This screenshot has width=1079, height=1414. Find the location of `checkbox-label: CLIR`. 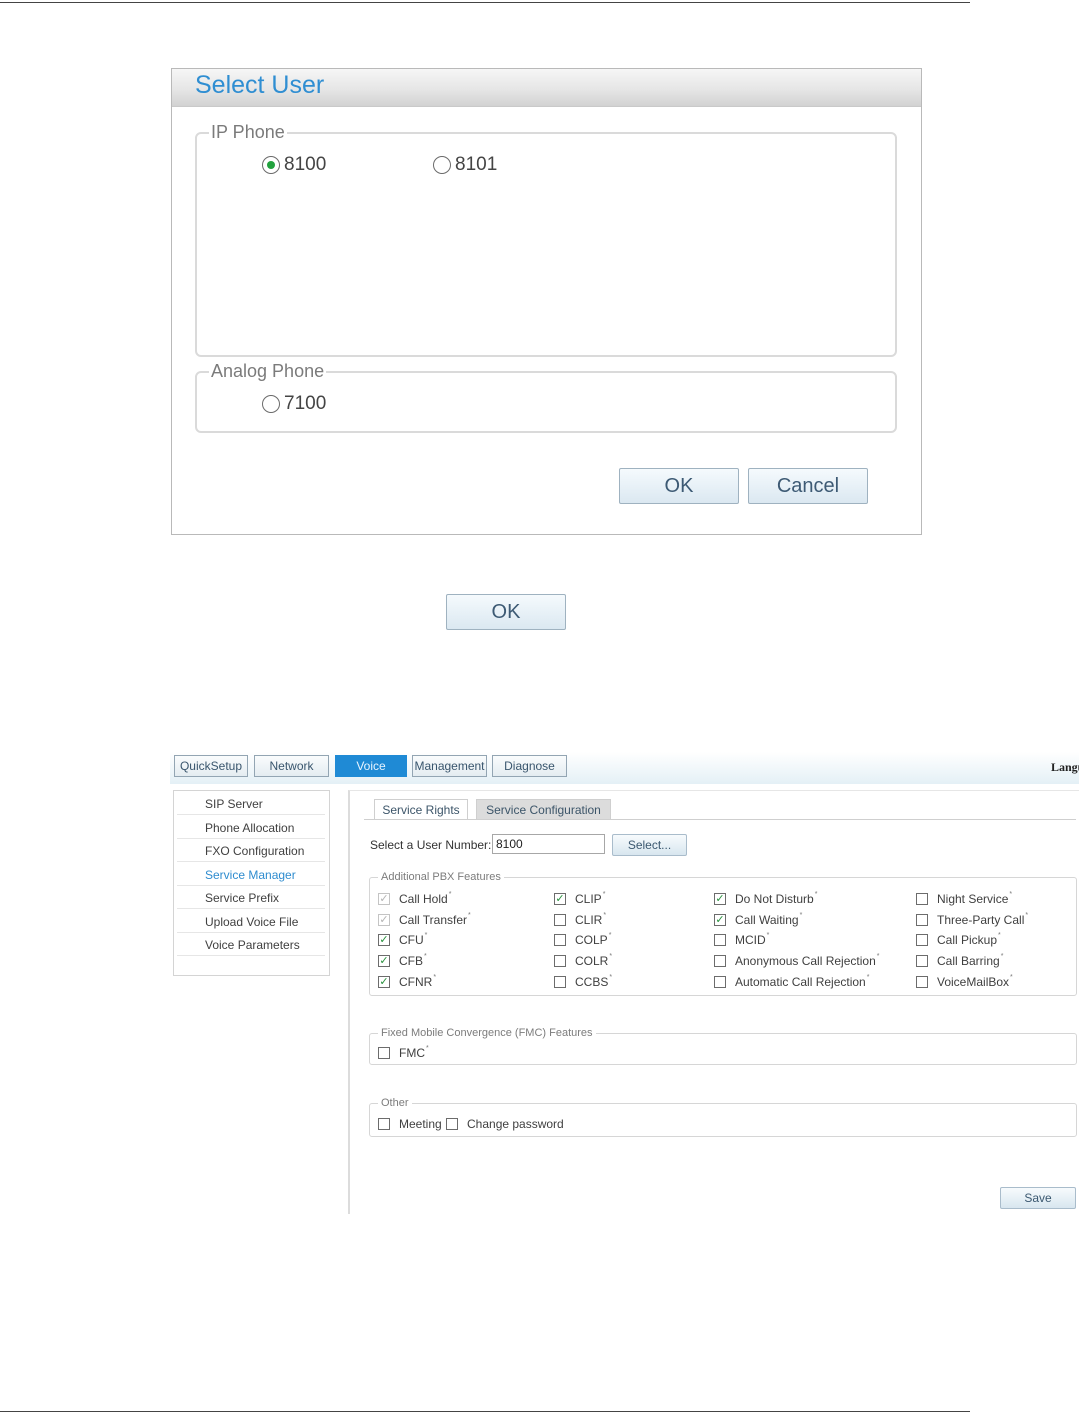

checkbox-label: CLIR is located at coordinates (589, 920).